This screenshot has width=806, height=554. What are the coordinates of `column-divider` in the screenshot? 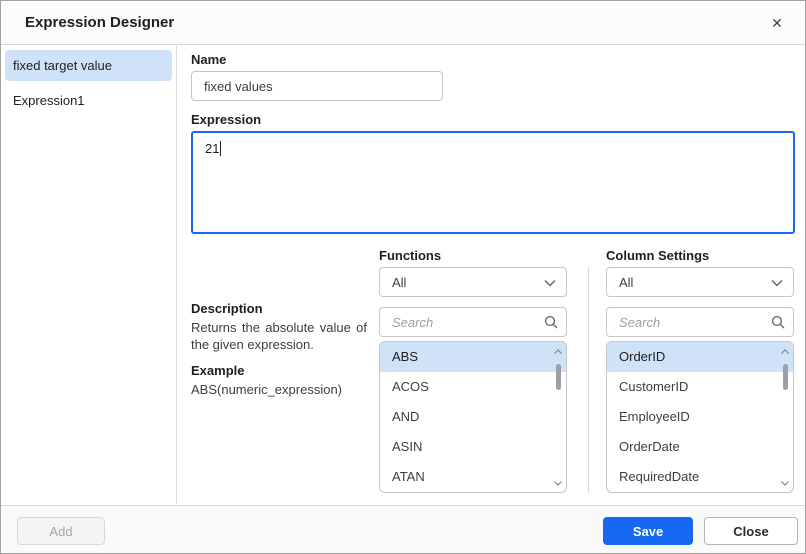 It's located at (588, 380).